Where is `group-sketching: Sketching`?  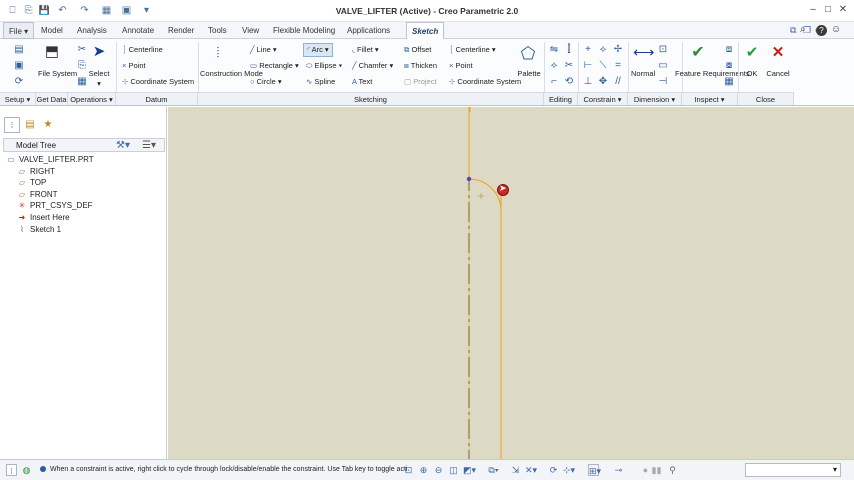
group-sketching: Sketching is located at coordinates (371, 98).